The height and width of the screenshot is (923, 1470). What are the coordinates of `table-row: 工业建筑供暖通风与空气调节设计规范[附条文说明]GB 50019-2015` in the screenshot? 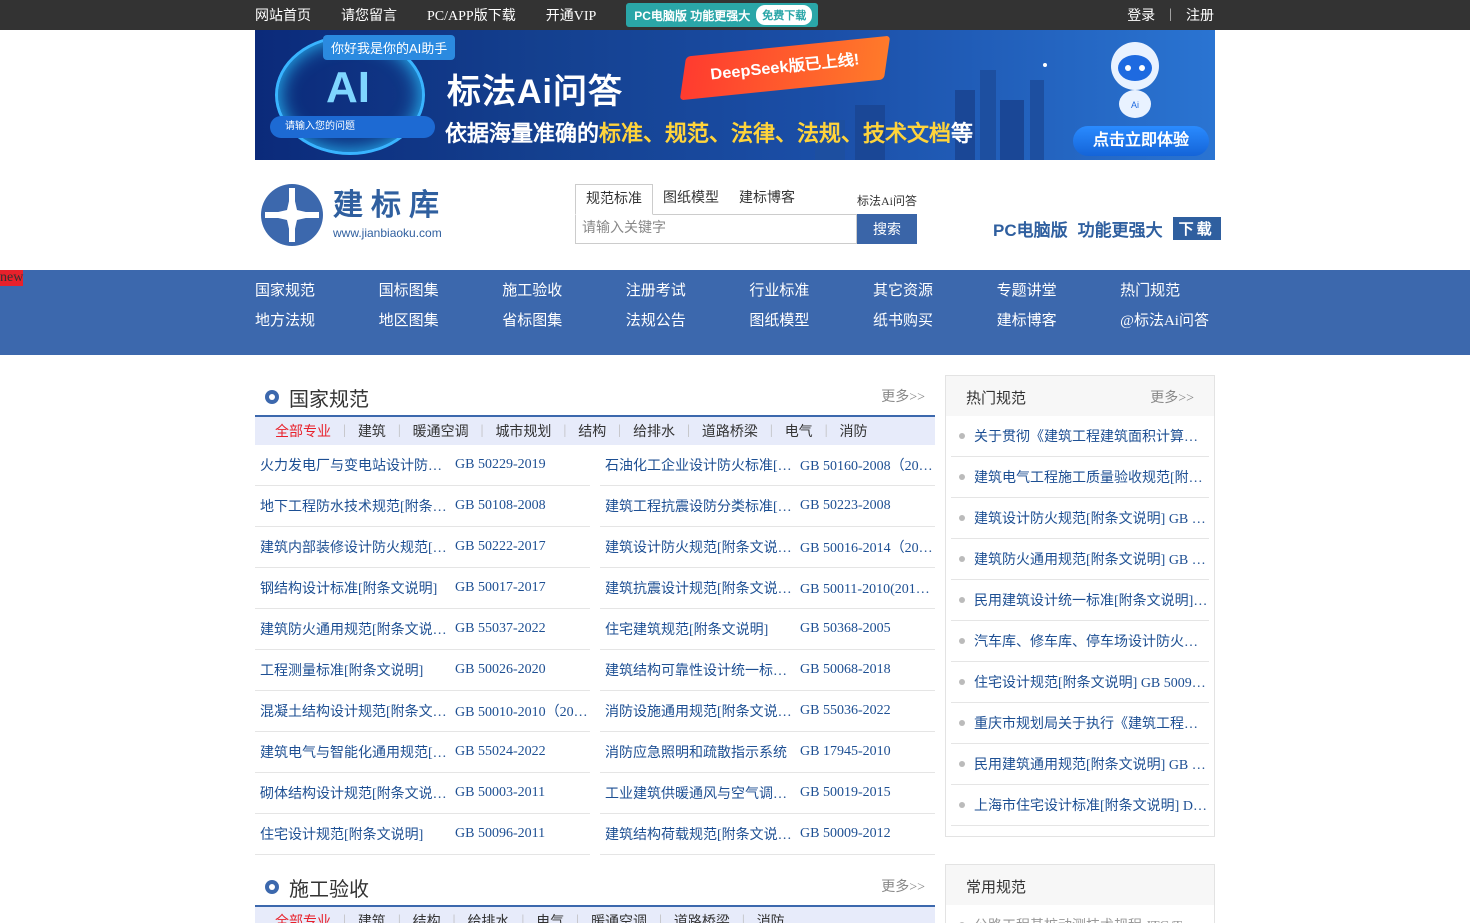 It's located at (767, 793).